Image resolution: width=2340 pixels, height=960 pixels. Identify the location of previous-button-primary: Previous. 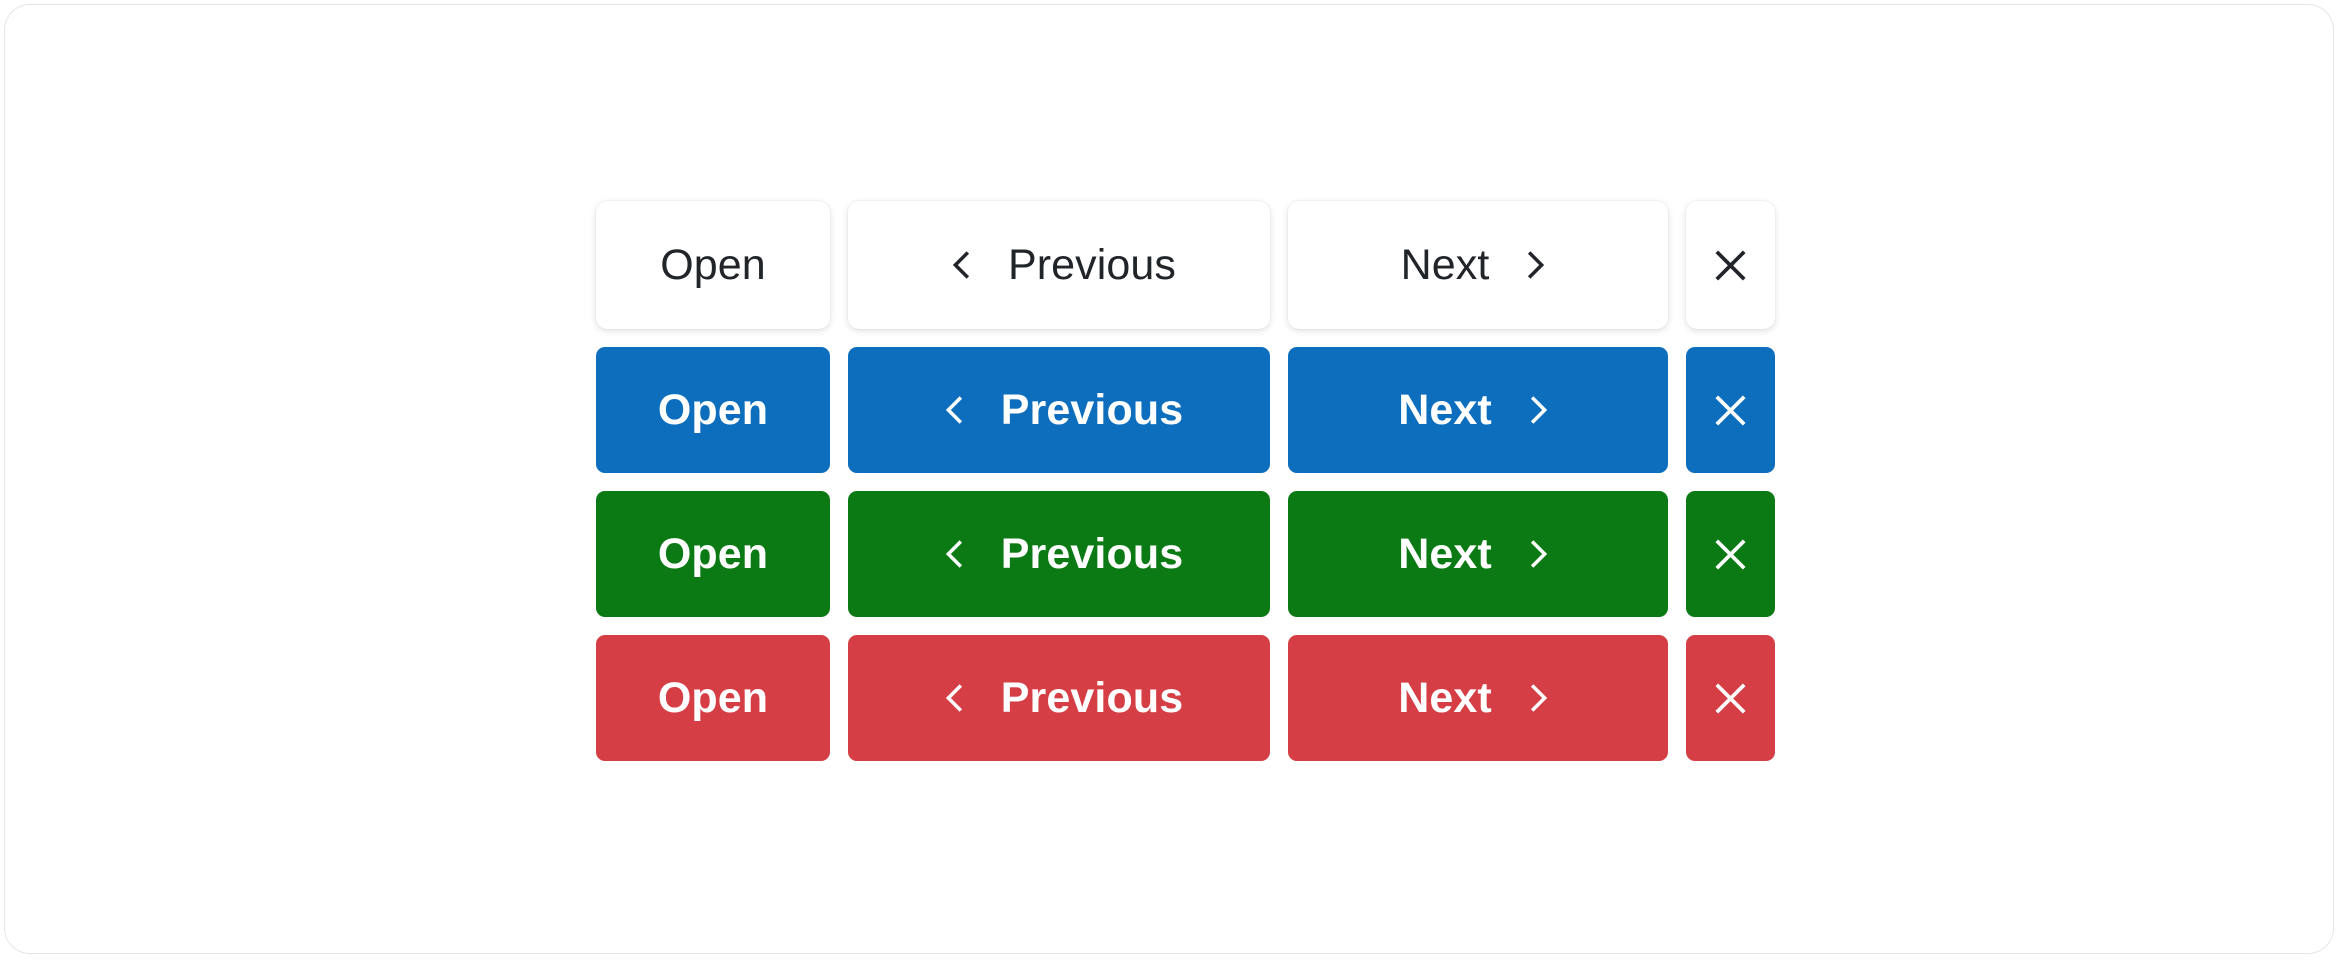
(1059, 410).